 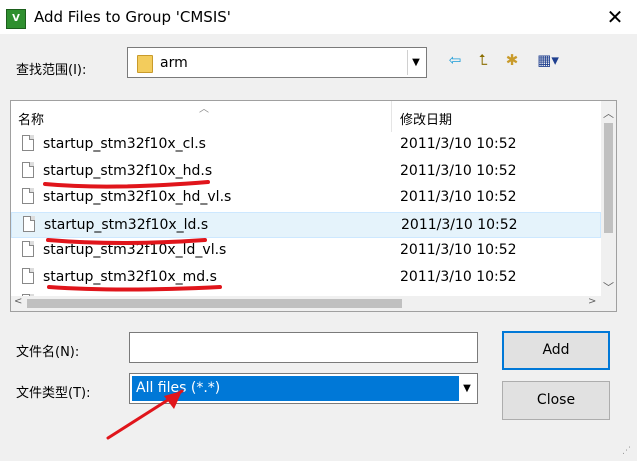 I want to click on add-button: Add, so click(x=556, y=350).